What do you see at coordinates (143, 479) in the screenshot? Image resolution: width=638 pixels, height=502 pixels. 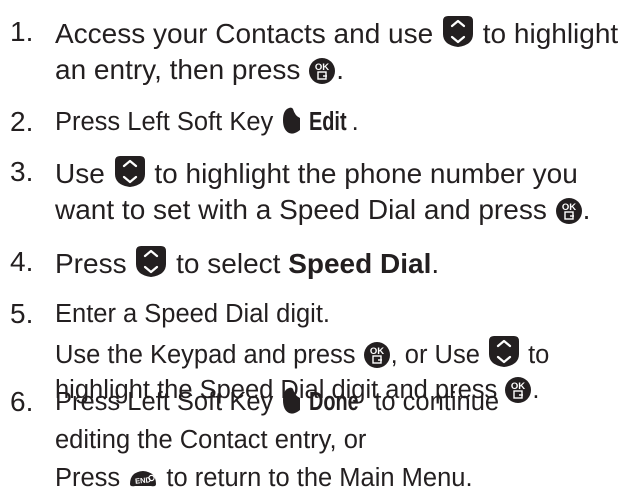 I see `end-key-icon` at bounding box center [143, 479].